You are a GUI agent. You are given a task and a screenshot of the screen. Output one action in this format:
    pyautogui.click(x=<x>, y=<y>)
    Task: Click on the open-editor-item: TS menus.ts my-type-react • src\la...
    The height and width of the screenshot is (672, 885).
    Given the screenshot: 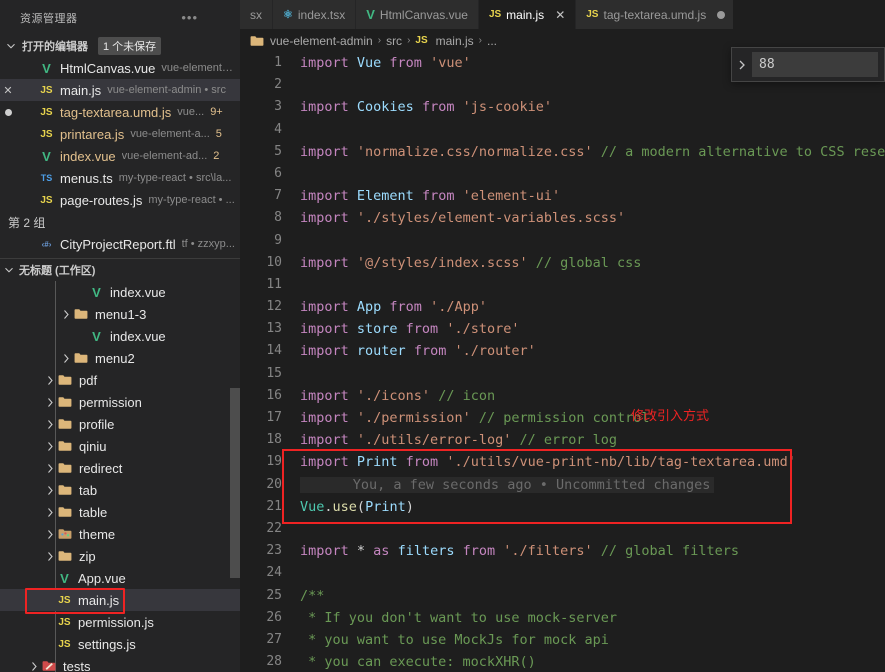 What is the action you would take?
    pyautogui.click(x=120, y=178)
    